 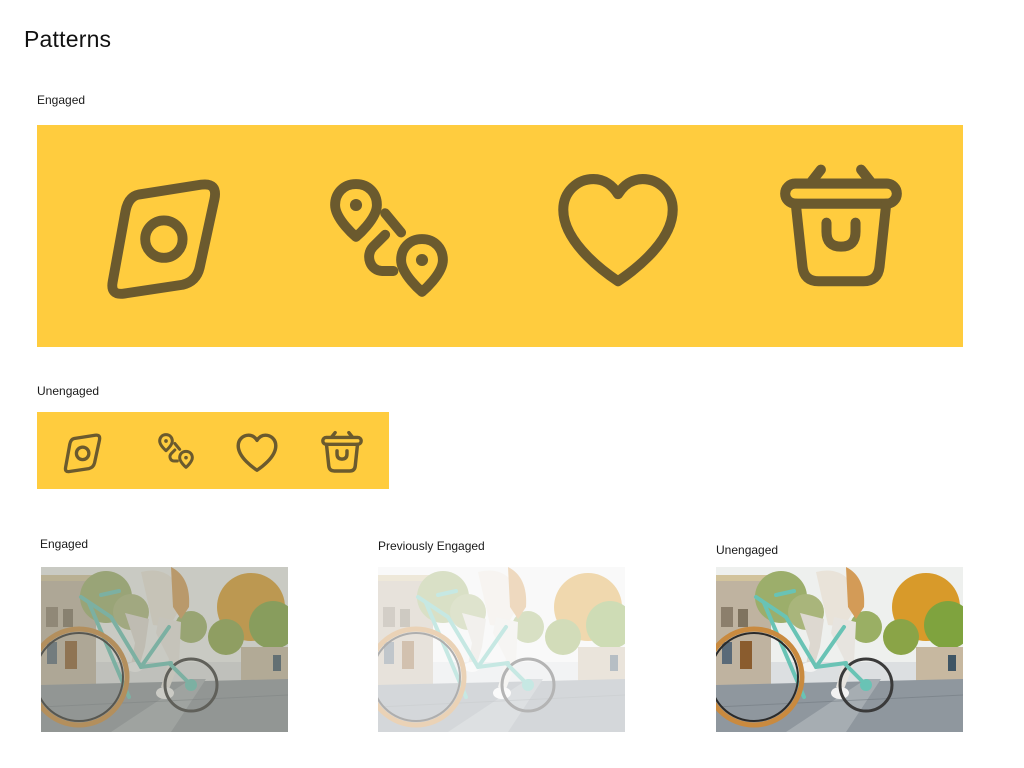 I want to click on engaged-bike-photo, so click(x=164, y=649).